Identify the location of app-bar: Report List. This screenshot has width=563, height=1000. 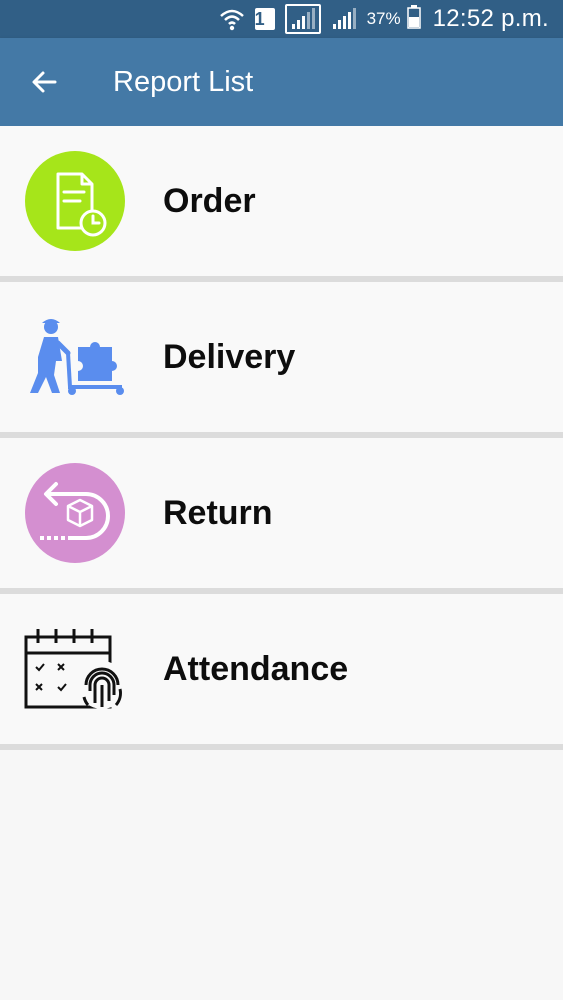
(281, 82).